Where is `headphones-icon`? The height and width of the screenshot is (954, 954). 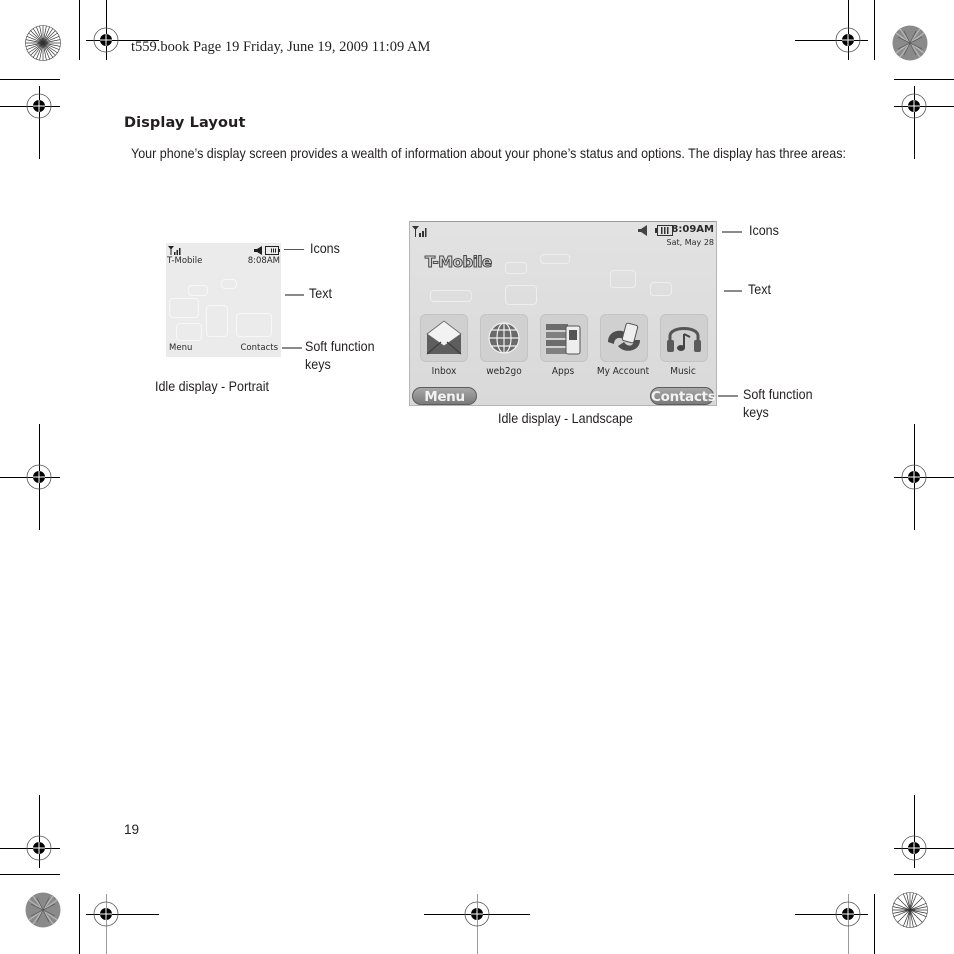 headphones-icon is located at coordinates (684, 339).